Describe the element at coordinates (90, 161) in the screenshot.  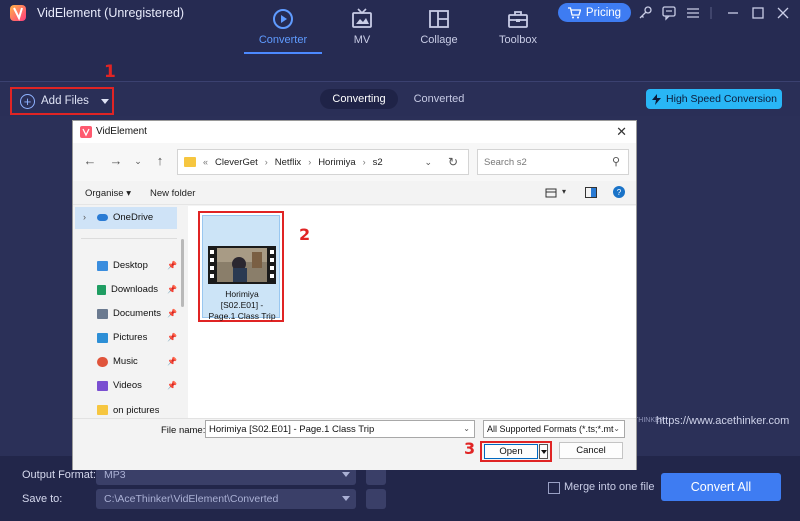
I see `back-arrow-icon: ←` at that location.